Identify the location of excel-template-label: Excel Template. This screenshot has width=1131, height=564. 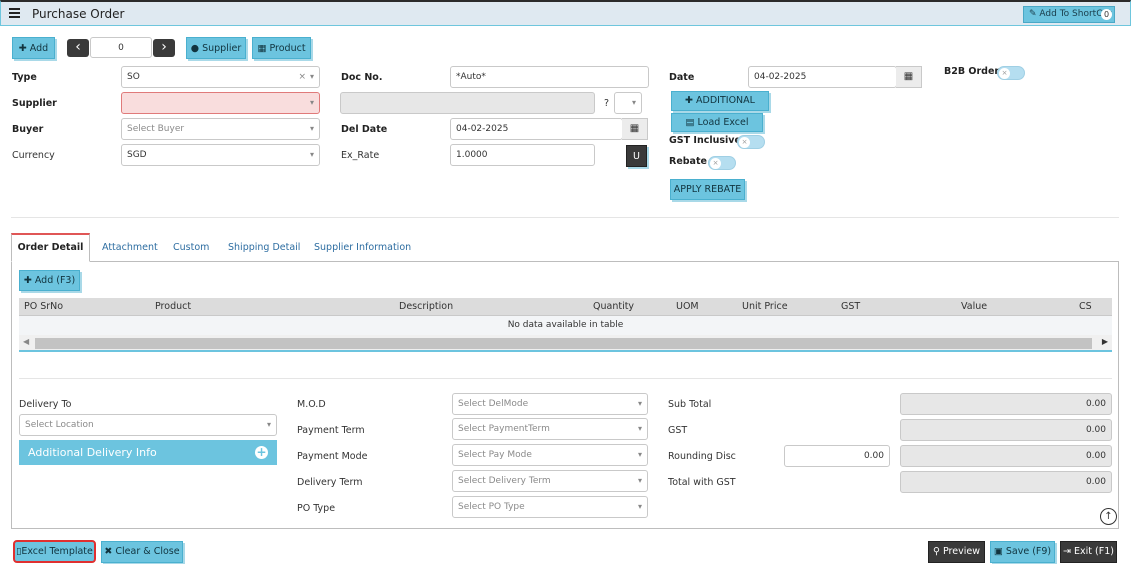
(57, 551).